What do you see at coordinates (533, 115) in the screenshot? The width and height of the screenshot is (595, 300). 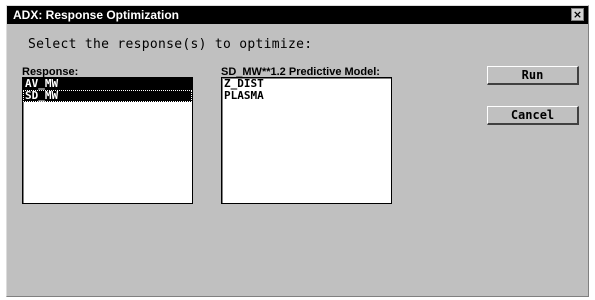 I see `cancel-button: Cancel` at bounding box center [533, 115].